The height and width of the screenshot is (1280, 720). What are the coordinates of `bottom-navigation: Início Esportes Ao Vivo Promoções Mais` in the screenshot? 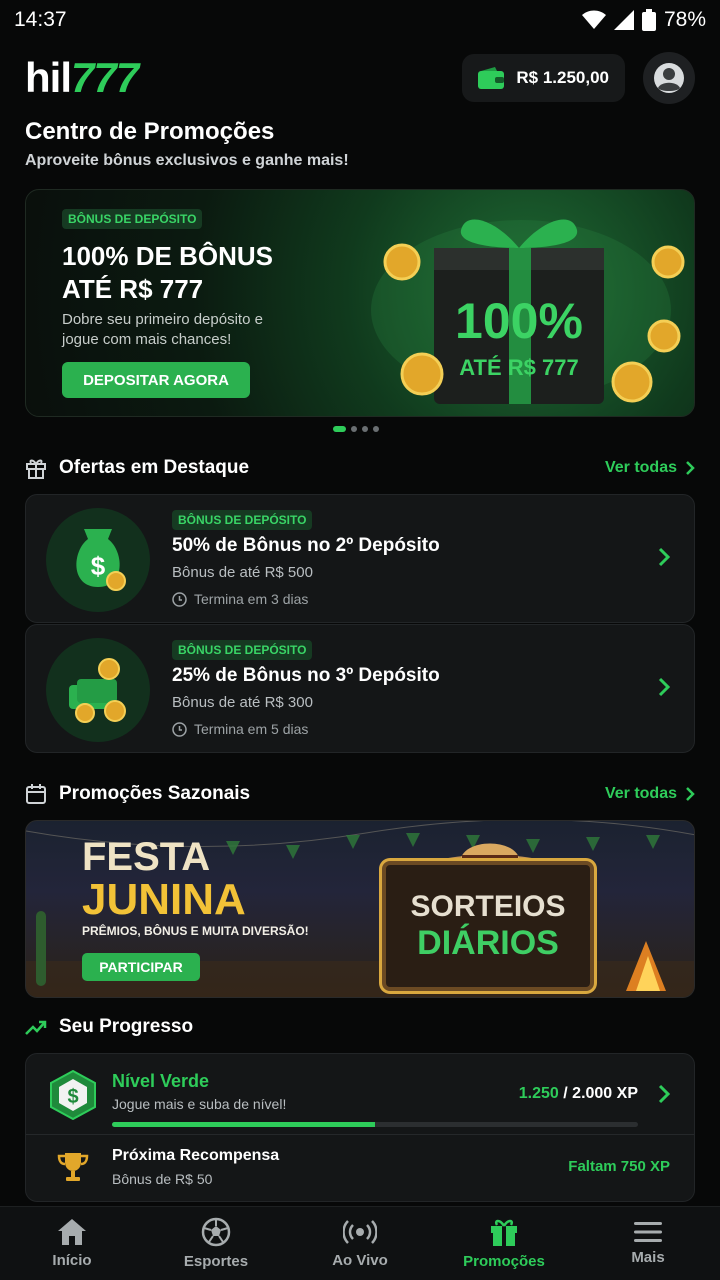 It's located at (360, 1243).